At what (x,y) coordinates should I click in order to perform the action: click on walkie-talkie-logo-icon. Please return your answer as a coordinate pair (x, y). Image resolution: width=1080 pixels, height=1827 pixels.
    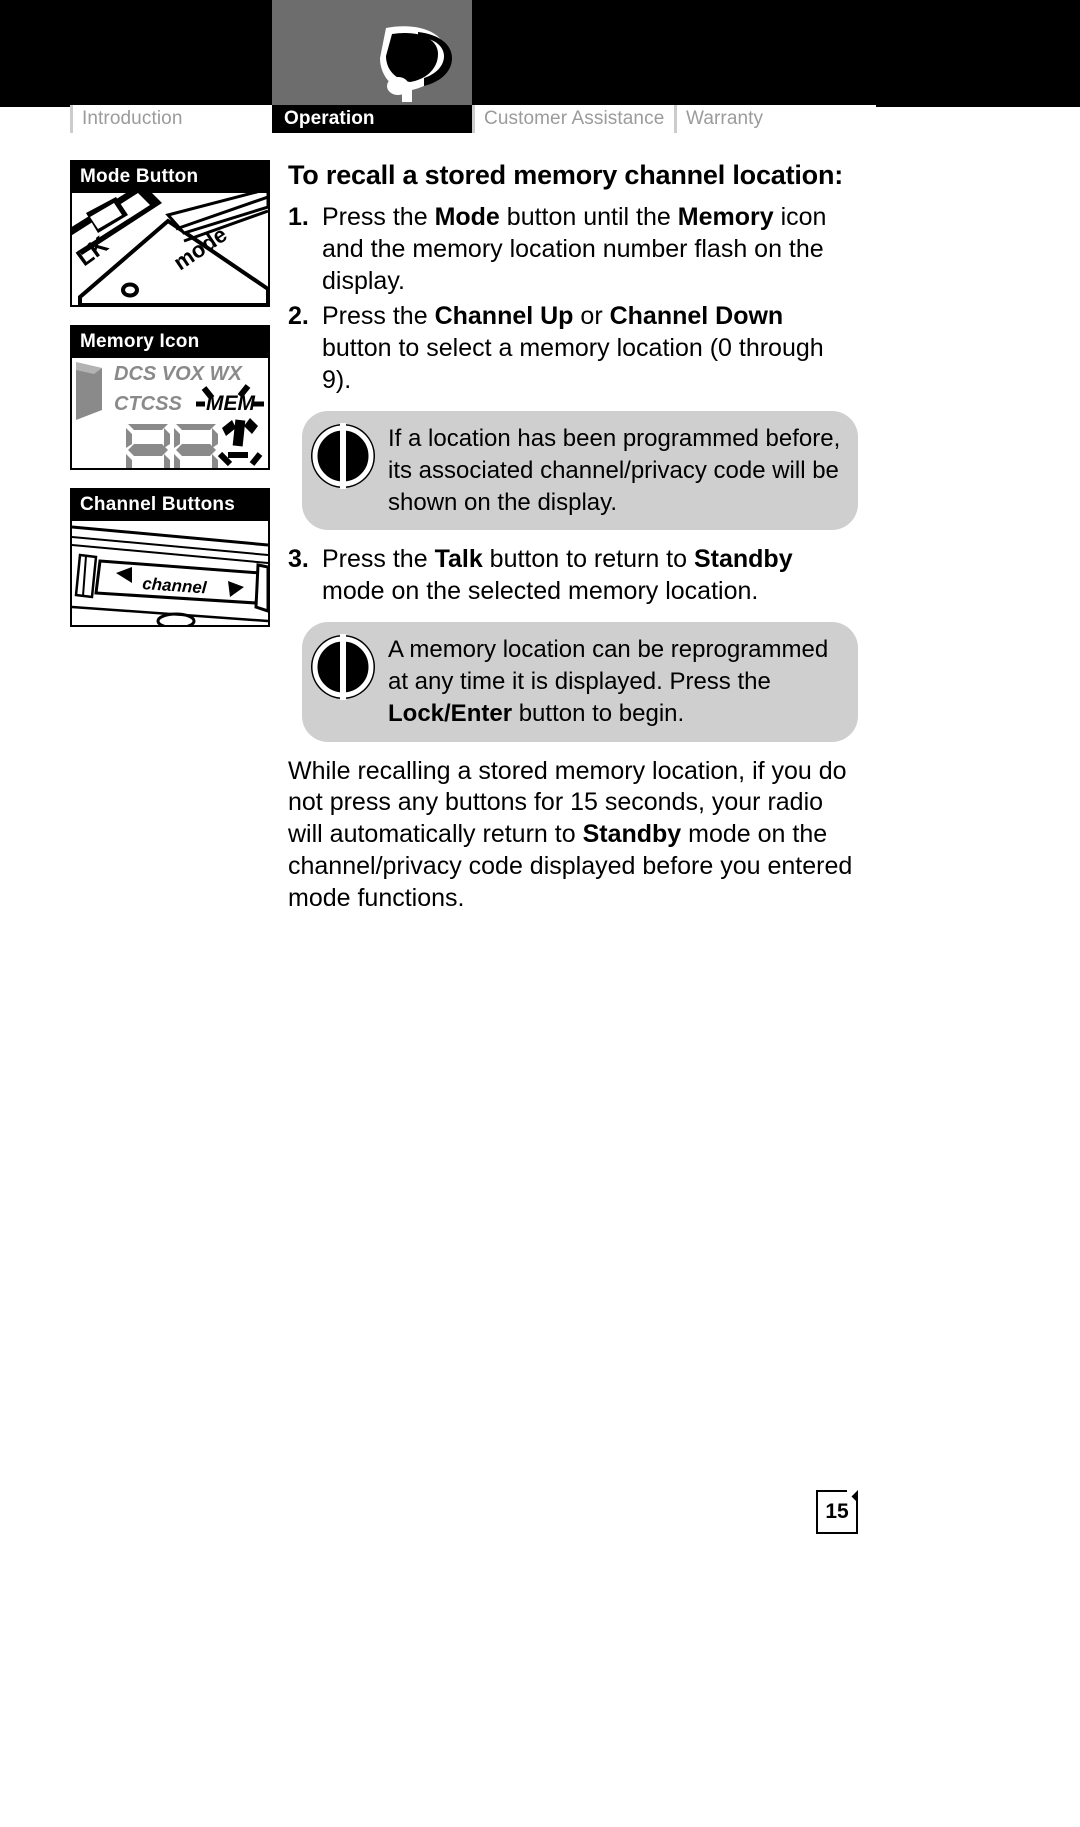
    Looking at the image, I should click on (416, 64).